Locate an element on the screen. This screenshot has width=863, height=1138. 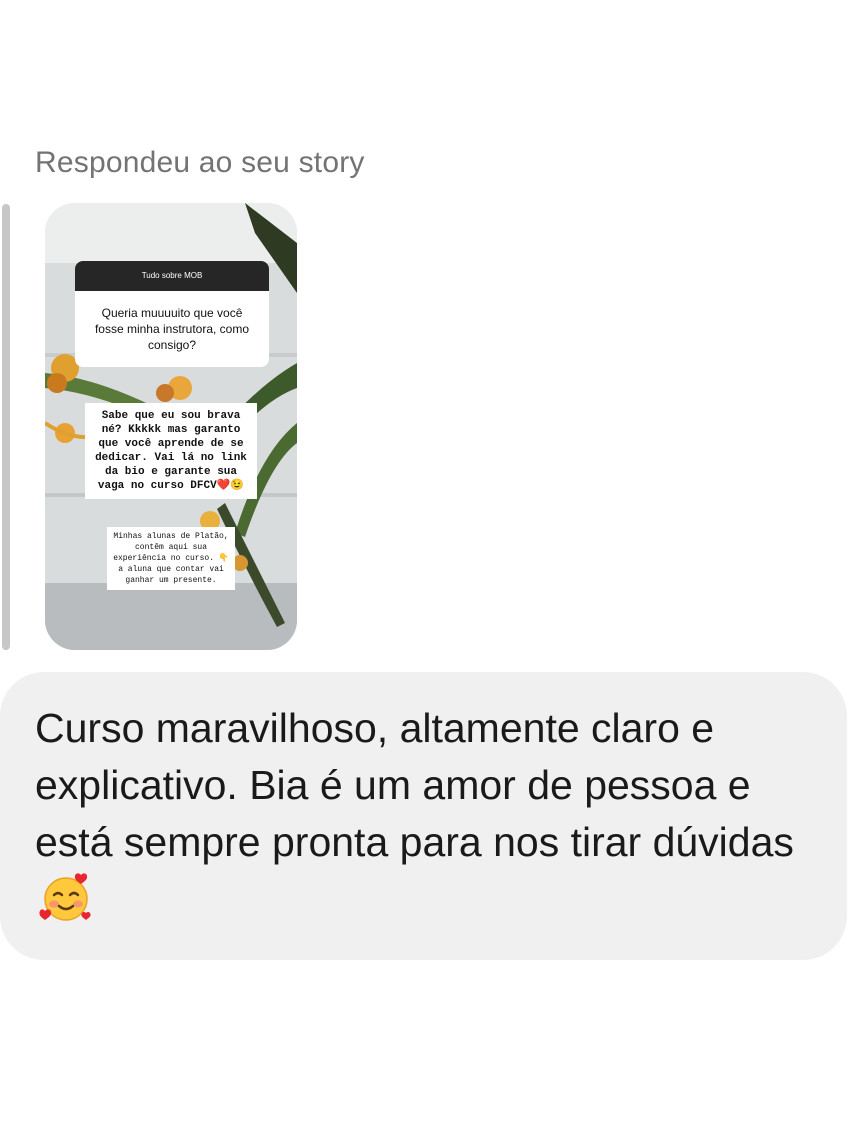
answer-emojis: ❤️😉 is located at coordinates (230, 486).